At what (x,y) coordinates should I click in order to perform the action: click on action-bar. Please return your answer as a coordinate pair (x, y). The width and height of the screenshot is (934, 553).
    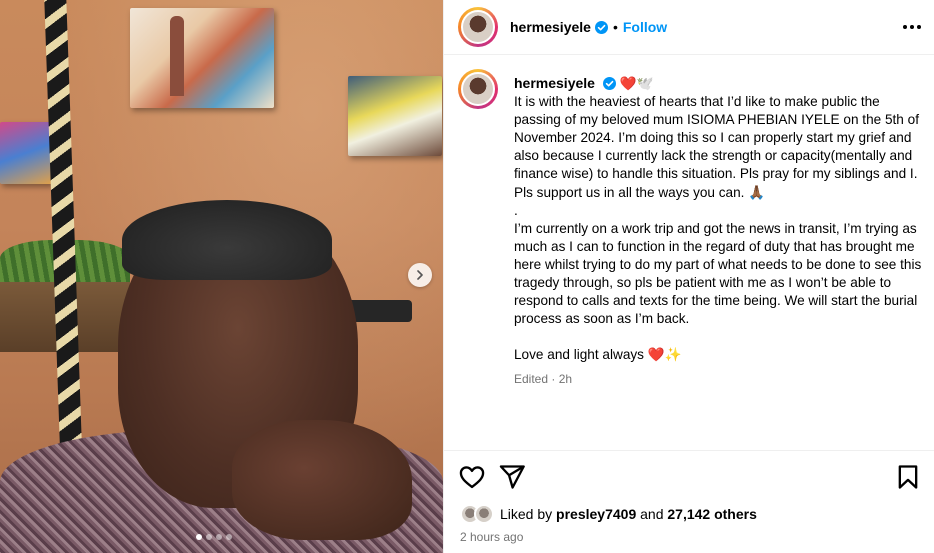
    Looking at the image, I should click on (689, 476).